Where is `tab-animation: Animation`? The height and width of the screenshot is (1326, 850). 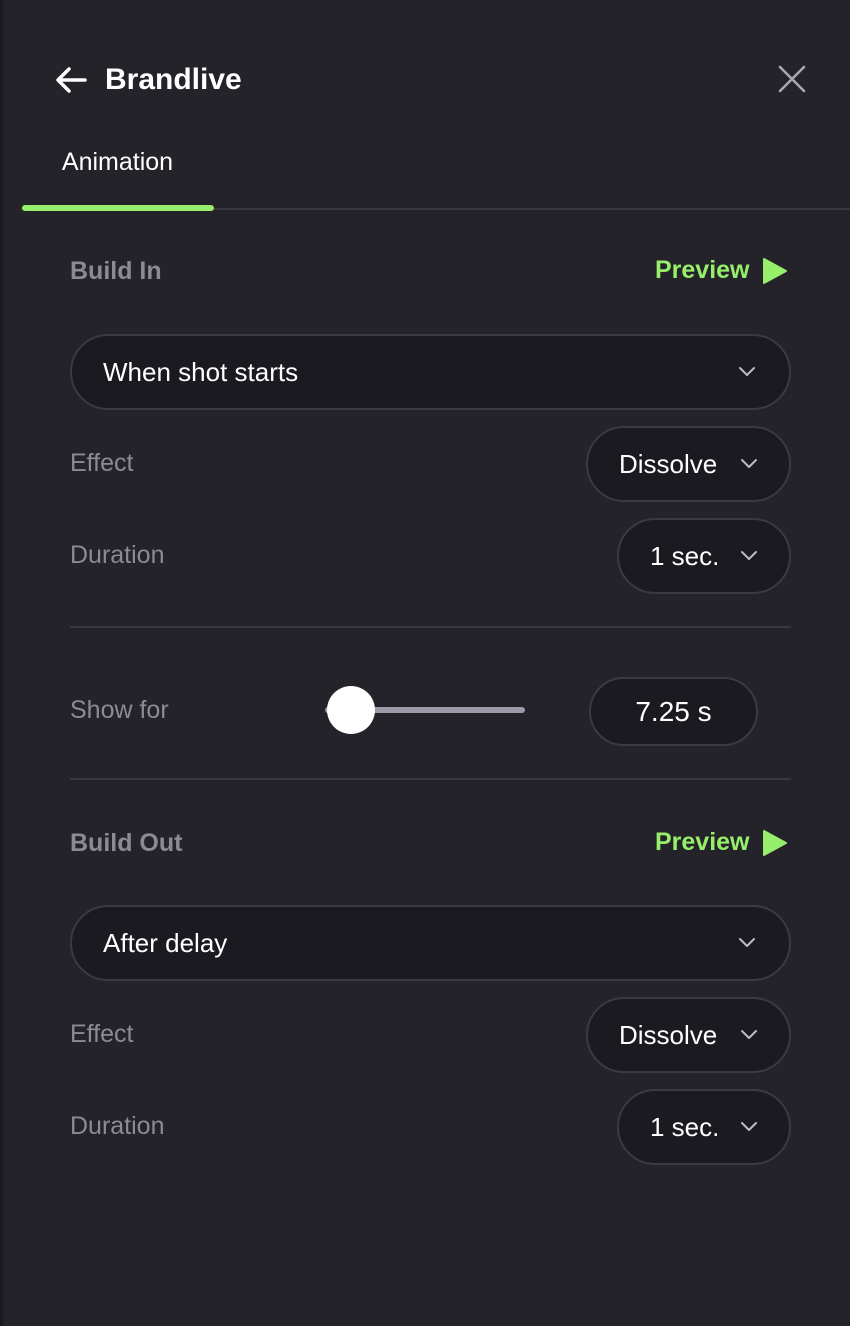 tab-animation: Animation is located at coordinates (117, 170).